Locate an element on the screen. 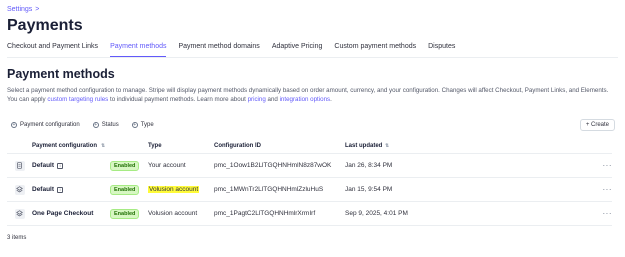  breadcrumb: Settings > is located at coordinates (23, 9).